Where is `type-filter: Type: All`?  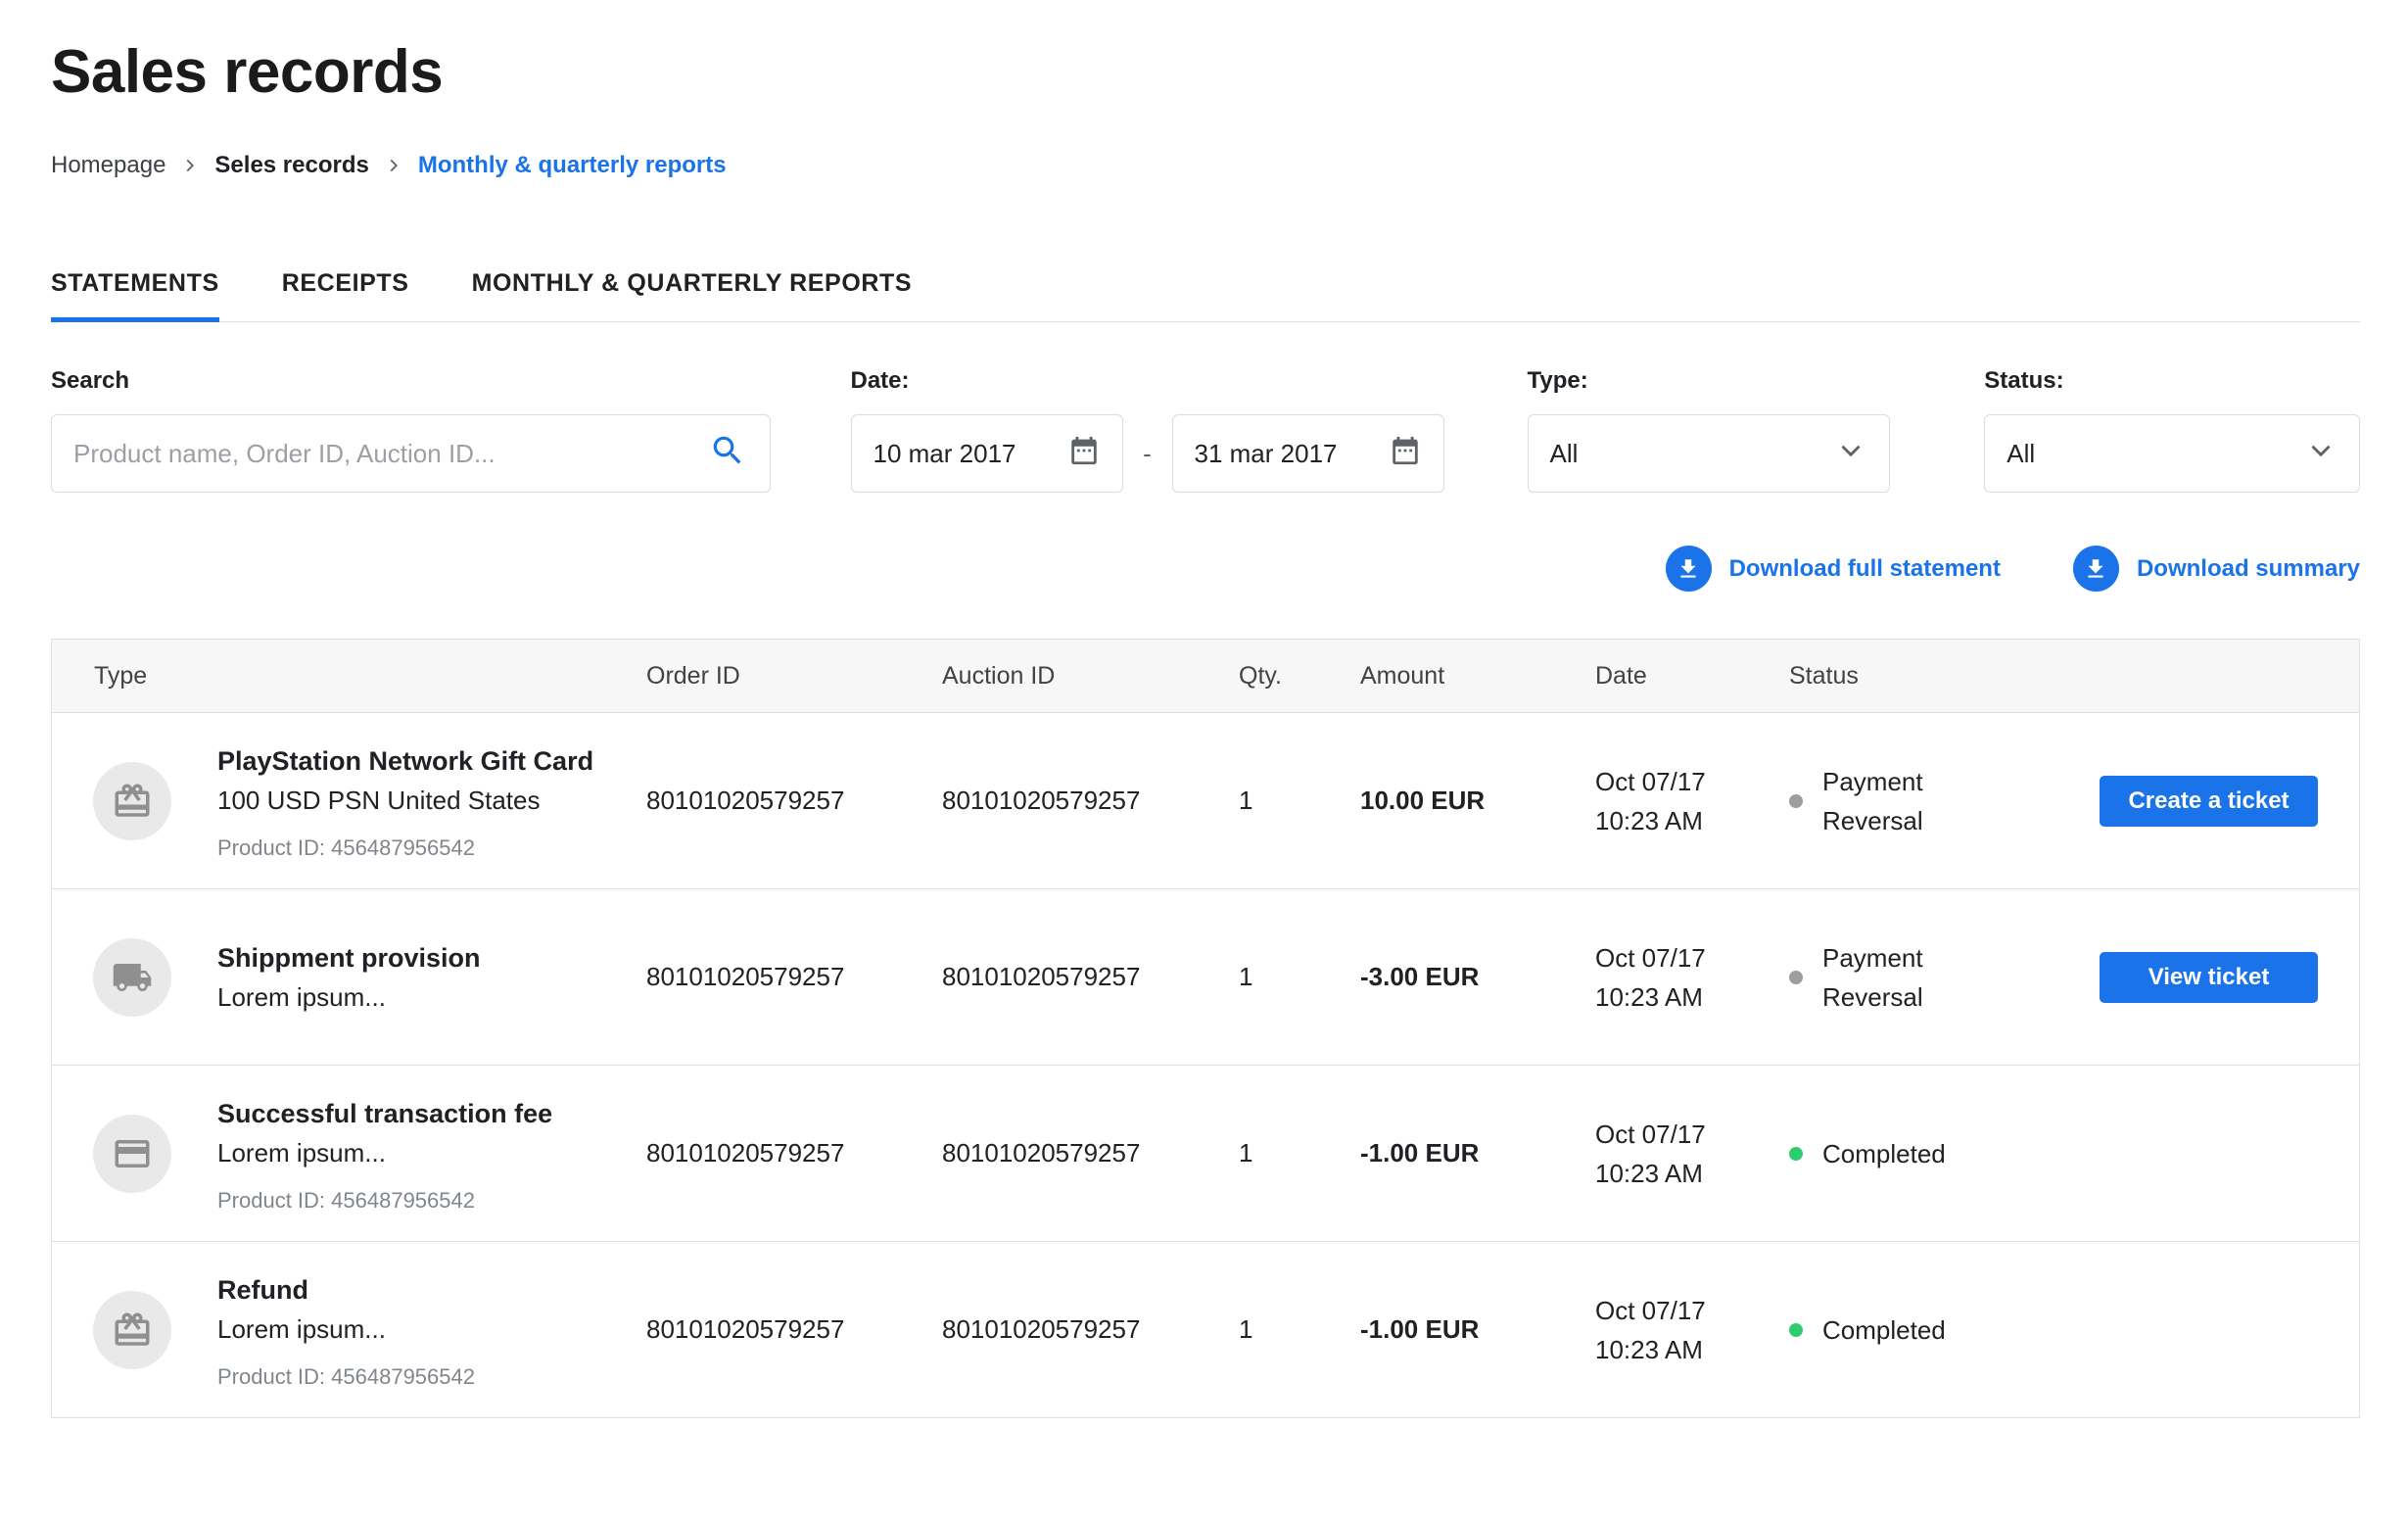 type-filter: Type: All is located at coordinates (1709, 430).